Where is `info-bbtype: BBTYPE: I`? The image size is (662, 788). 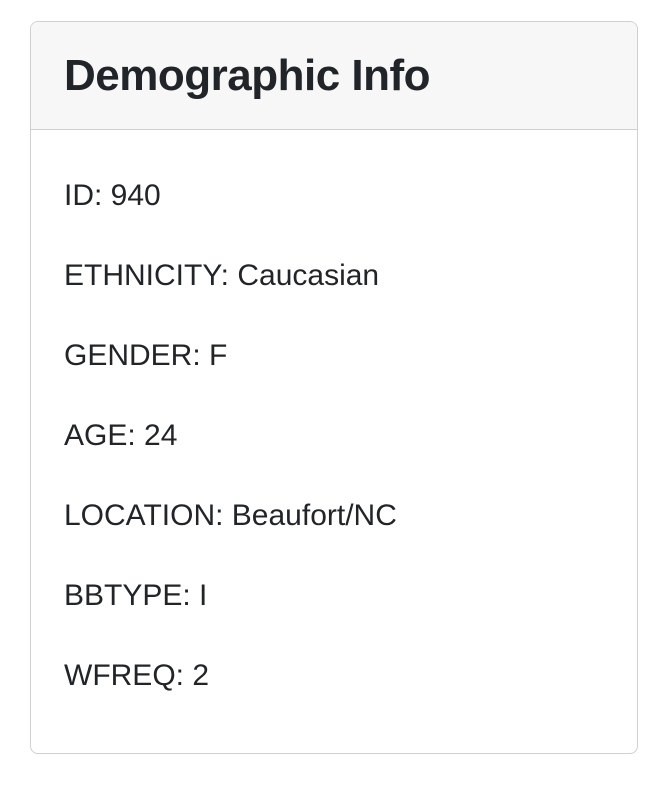
info-bbtype: BBTYPE: I is located at coordinates (136, 595).